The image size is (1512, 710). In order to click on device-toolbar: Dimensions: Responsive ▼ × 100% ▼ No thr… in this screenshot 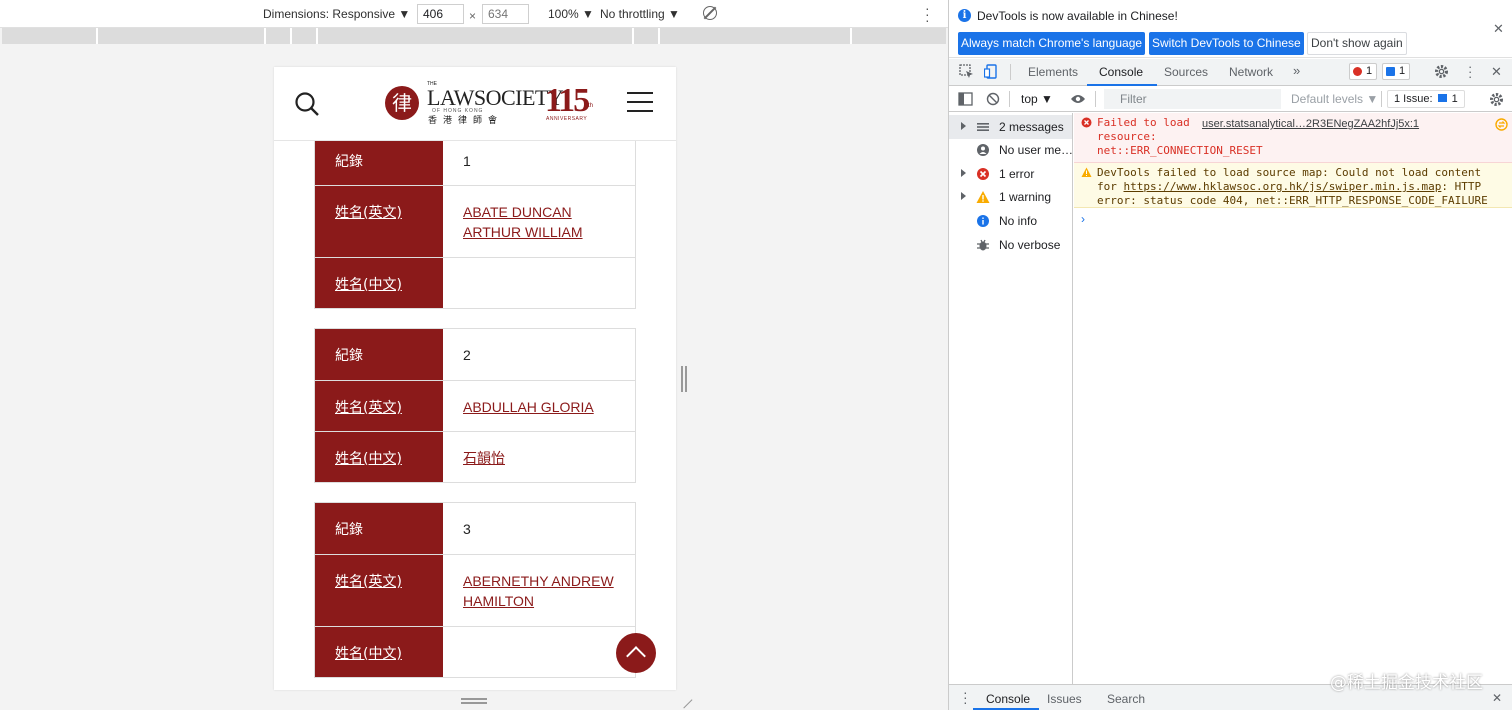, I will do `click(474, 14)`.